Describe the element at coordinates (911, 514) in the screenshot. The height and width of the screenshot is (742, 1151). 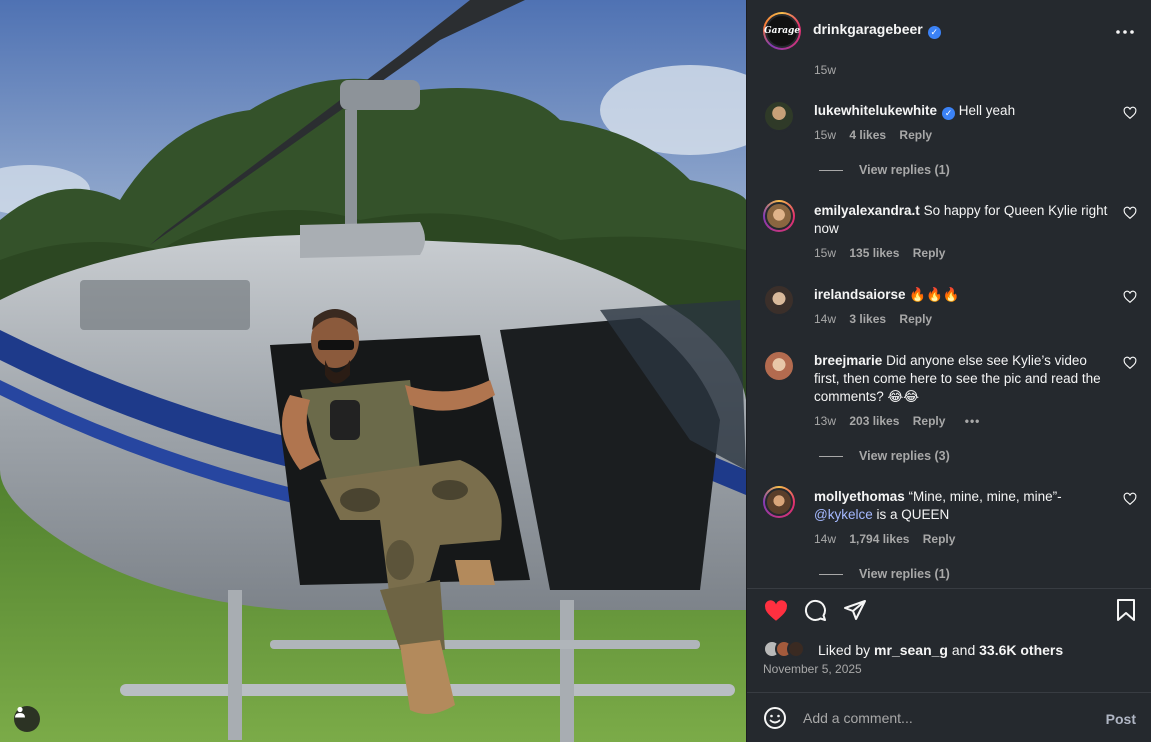
I see `comment-text-continued: is a QUEEN` at that location.